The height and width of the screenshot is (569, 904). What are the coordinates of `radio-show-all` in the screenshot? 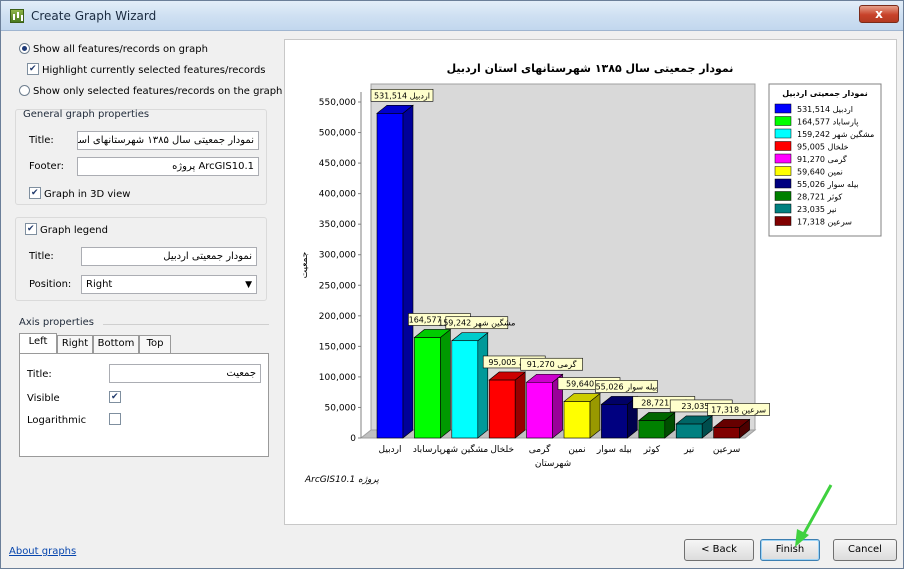 It's located at (24, 48).